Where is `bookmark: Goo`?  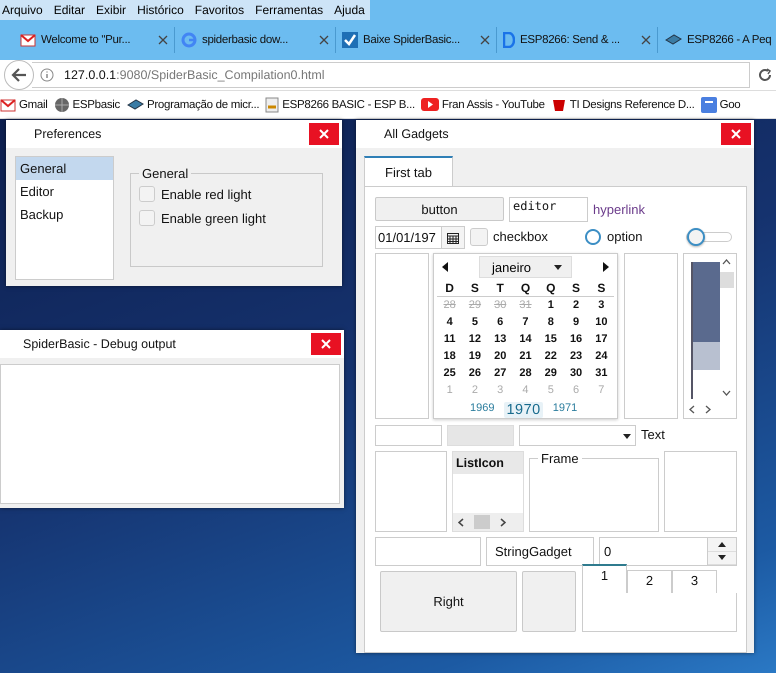
bookmark: Goo is located at coordinates (720, 104).